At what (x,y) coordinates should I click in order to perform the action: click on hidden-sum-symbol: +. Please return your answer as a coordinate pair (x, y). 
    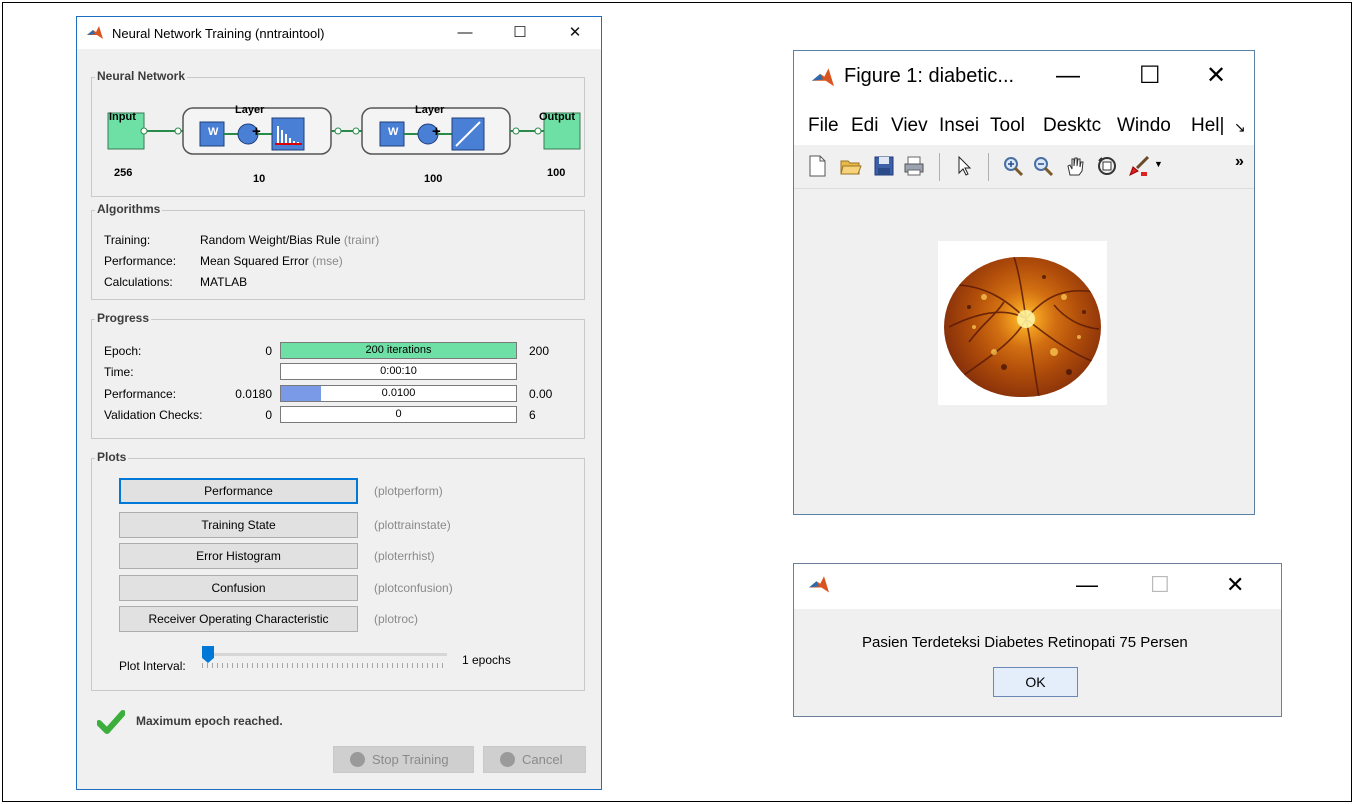
    Looking at the image, I should click on (256, 131).